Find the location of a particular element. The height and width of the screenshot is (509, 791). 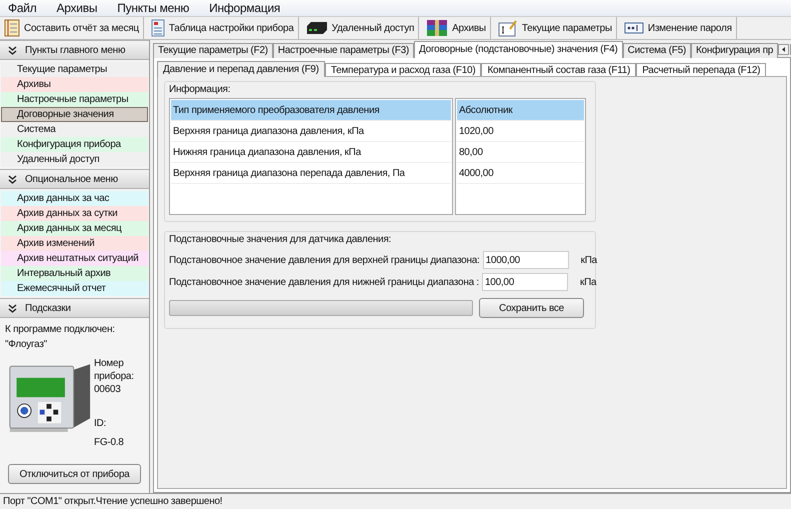

section-header: Опциональное меню is located at coordinates (74, 179).